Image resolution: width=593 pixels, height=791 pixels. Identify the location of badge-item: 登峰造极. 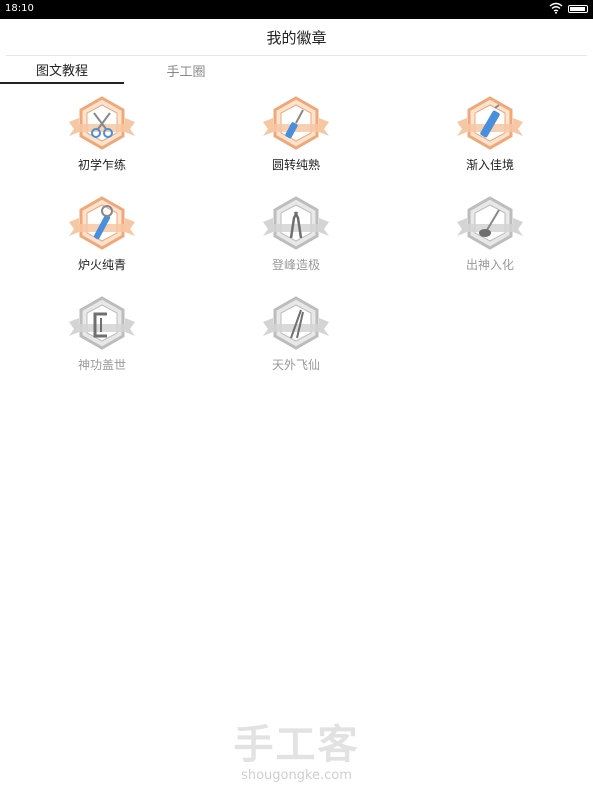
(296, 241).